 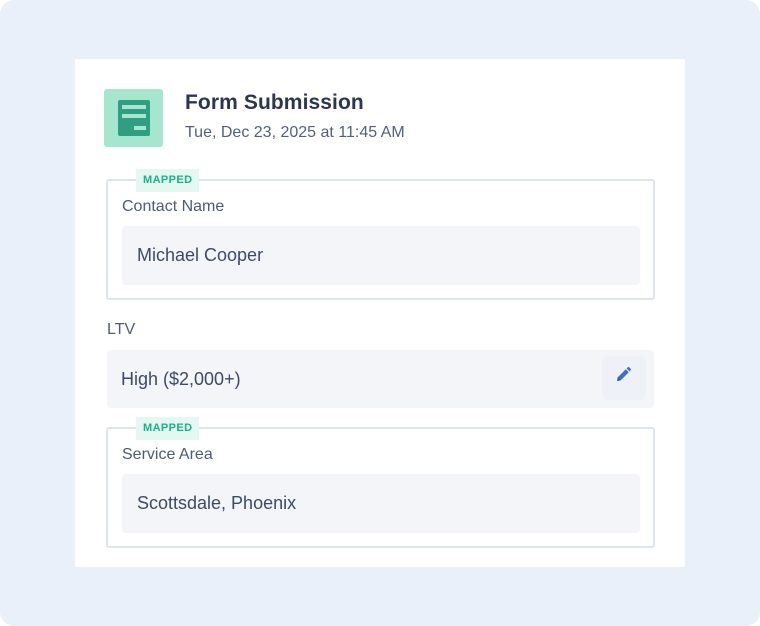 What do you see at coordinates (381, 503) in the screenshot?
I see `service-area-value: Scottsdale, Phoenix` at bounding box center [381, 503].